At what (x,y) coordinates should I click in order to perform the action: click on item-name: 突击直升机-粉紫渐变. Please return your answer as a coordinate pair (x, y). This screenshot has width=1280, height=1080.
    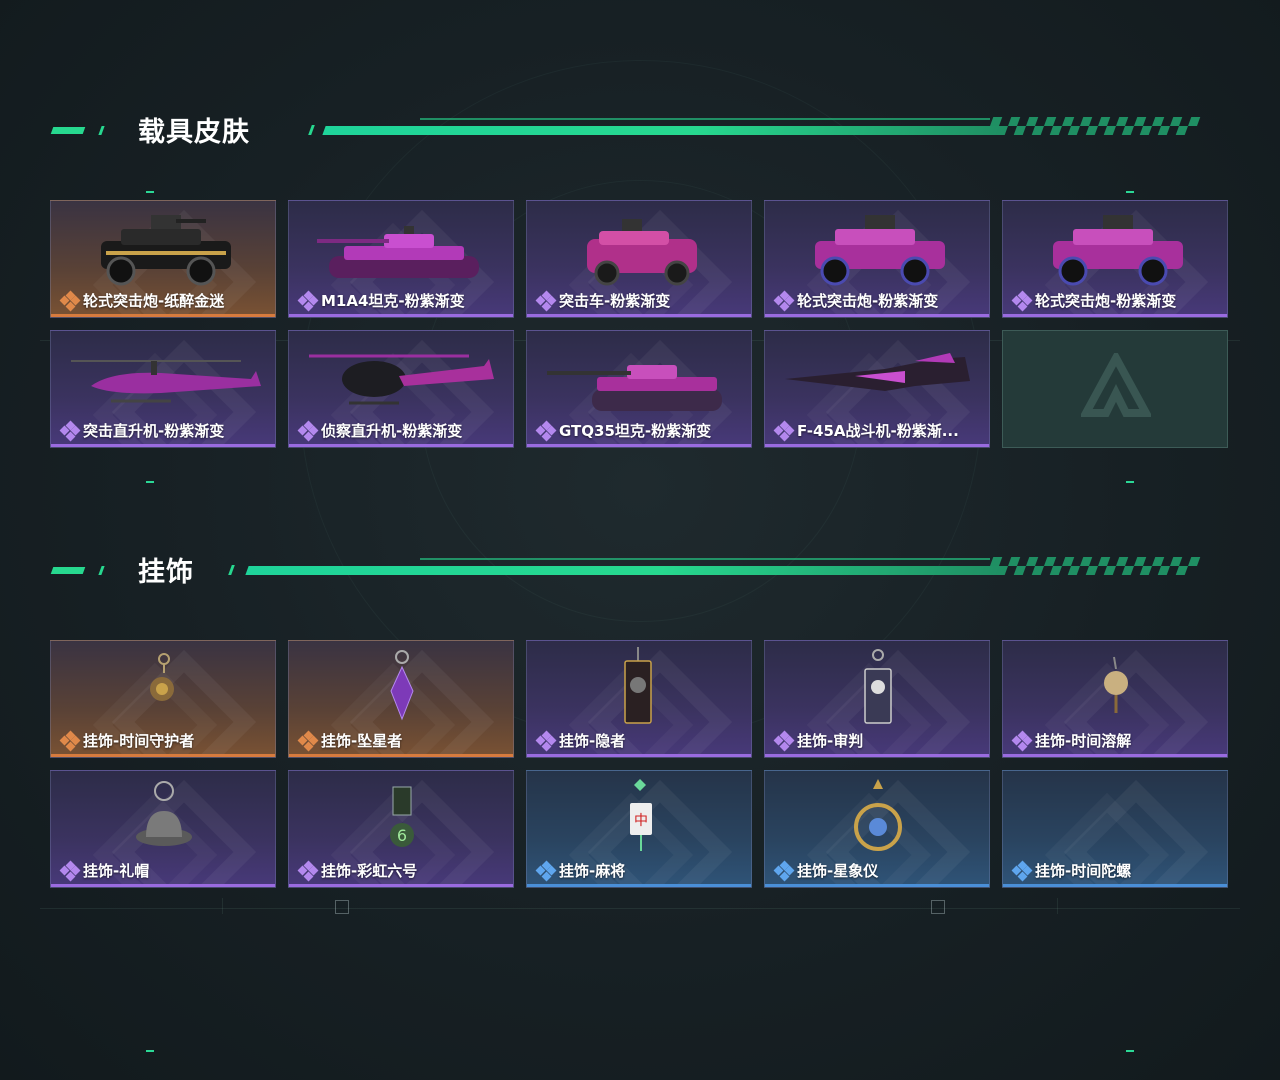
    Looking at the image, I should click on (154, 431).